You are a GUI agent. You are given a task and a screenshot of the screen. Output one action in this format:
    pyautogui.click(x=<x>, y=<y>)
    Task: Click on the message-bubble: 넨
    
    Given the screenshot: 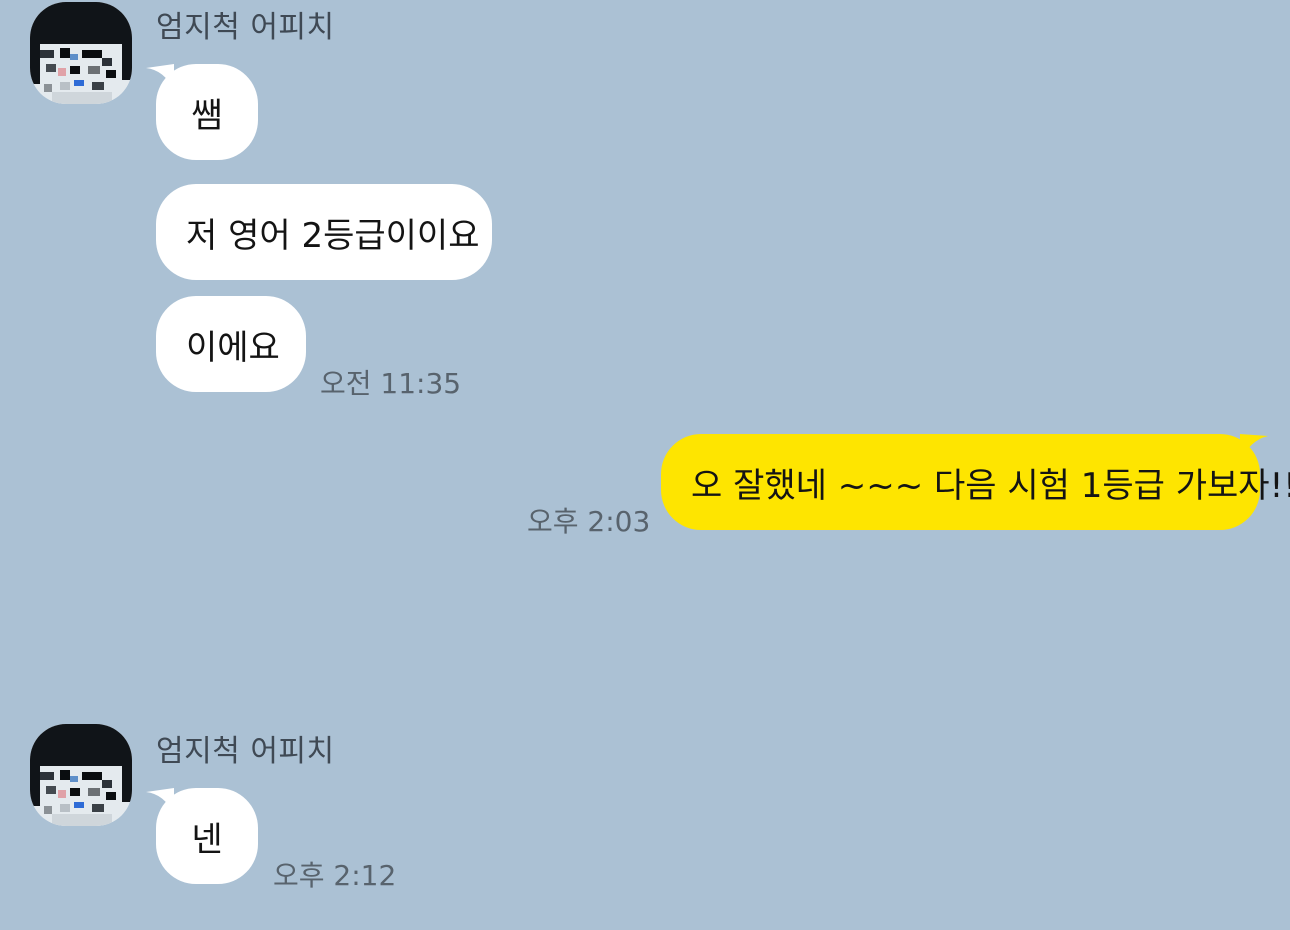 What is the action you would take?
    pyautogui.click(x=207, y=836)
    